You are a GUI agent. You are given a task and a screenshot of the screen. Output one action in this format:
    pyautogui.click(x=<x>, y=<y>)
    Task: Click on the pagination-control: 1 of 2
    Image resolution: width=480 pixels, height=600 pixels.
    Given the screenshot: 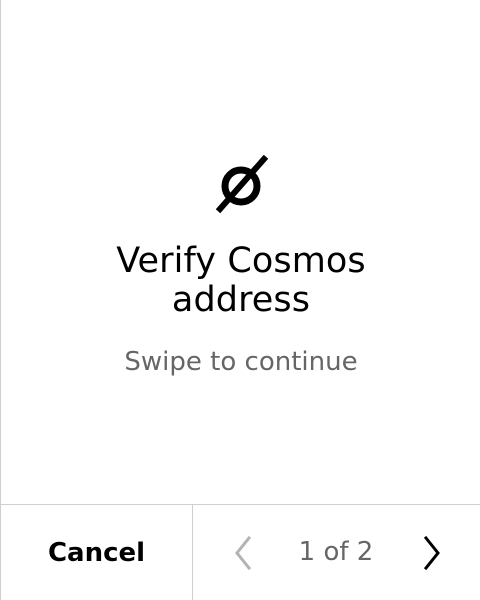 What is the action you would take?
    pyautogui.click(x=337, y=552)
    